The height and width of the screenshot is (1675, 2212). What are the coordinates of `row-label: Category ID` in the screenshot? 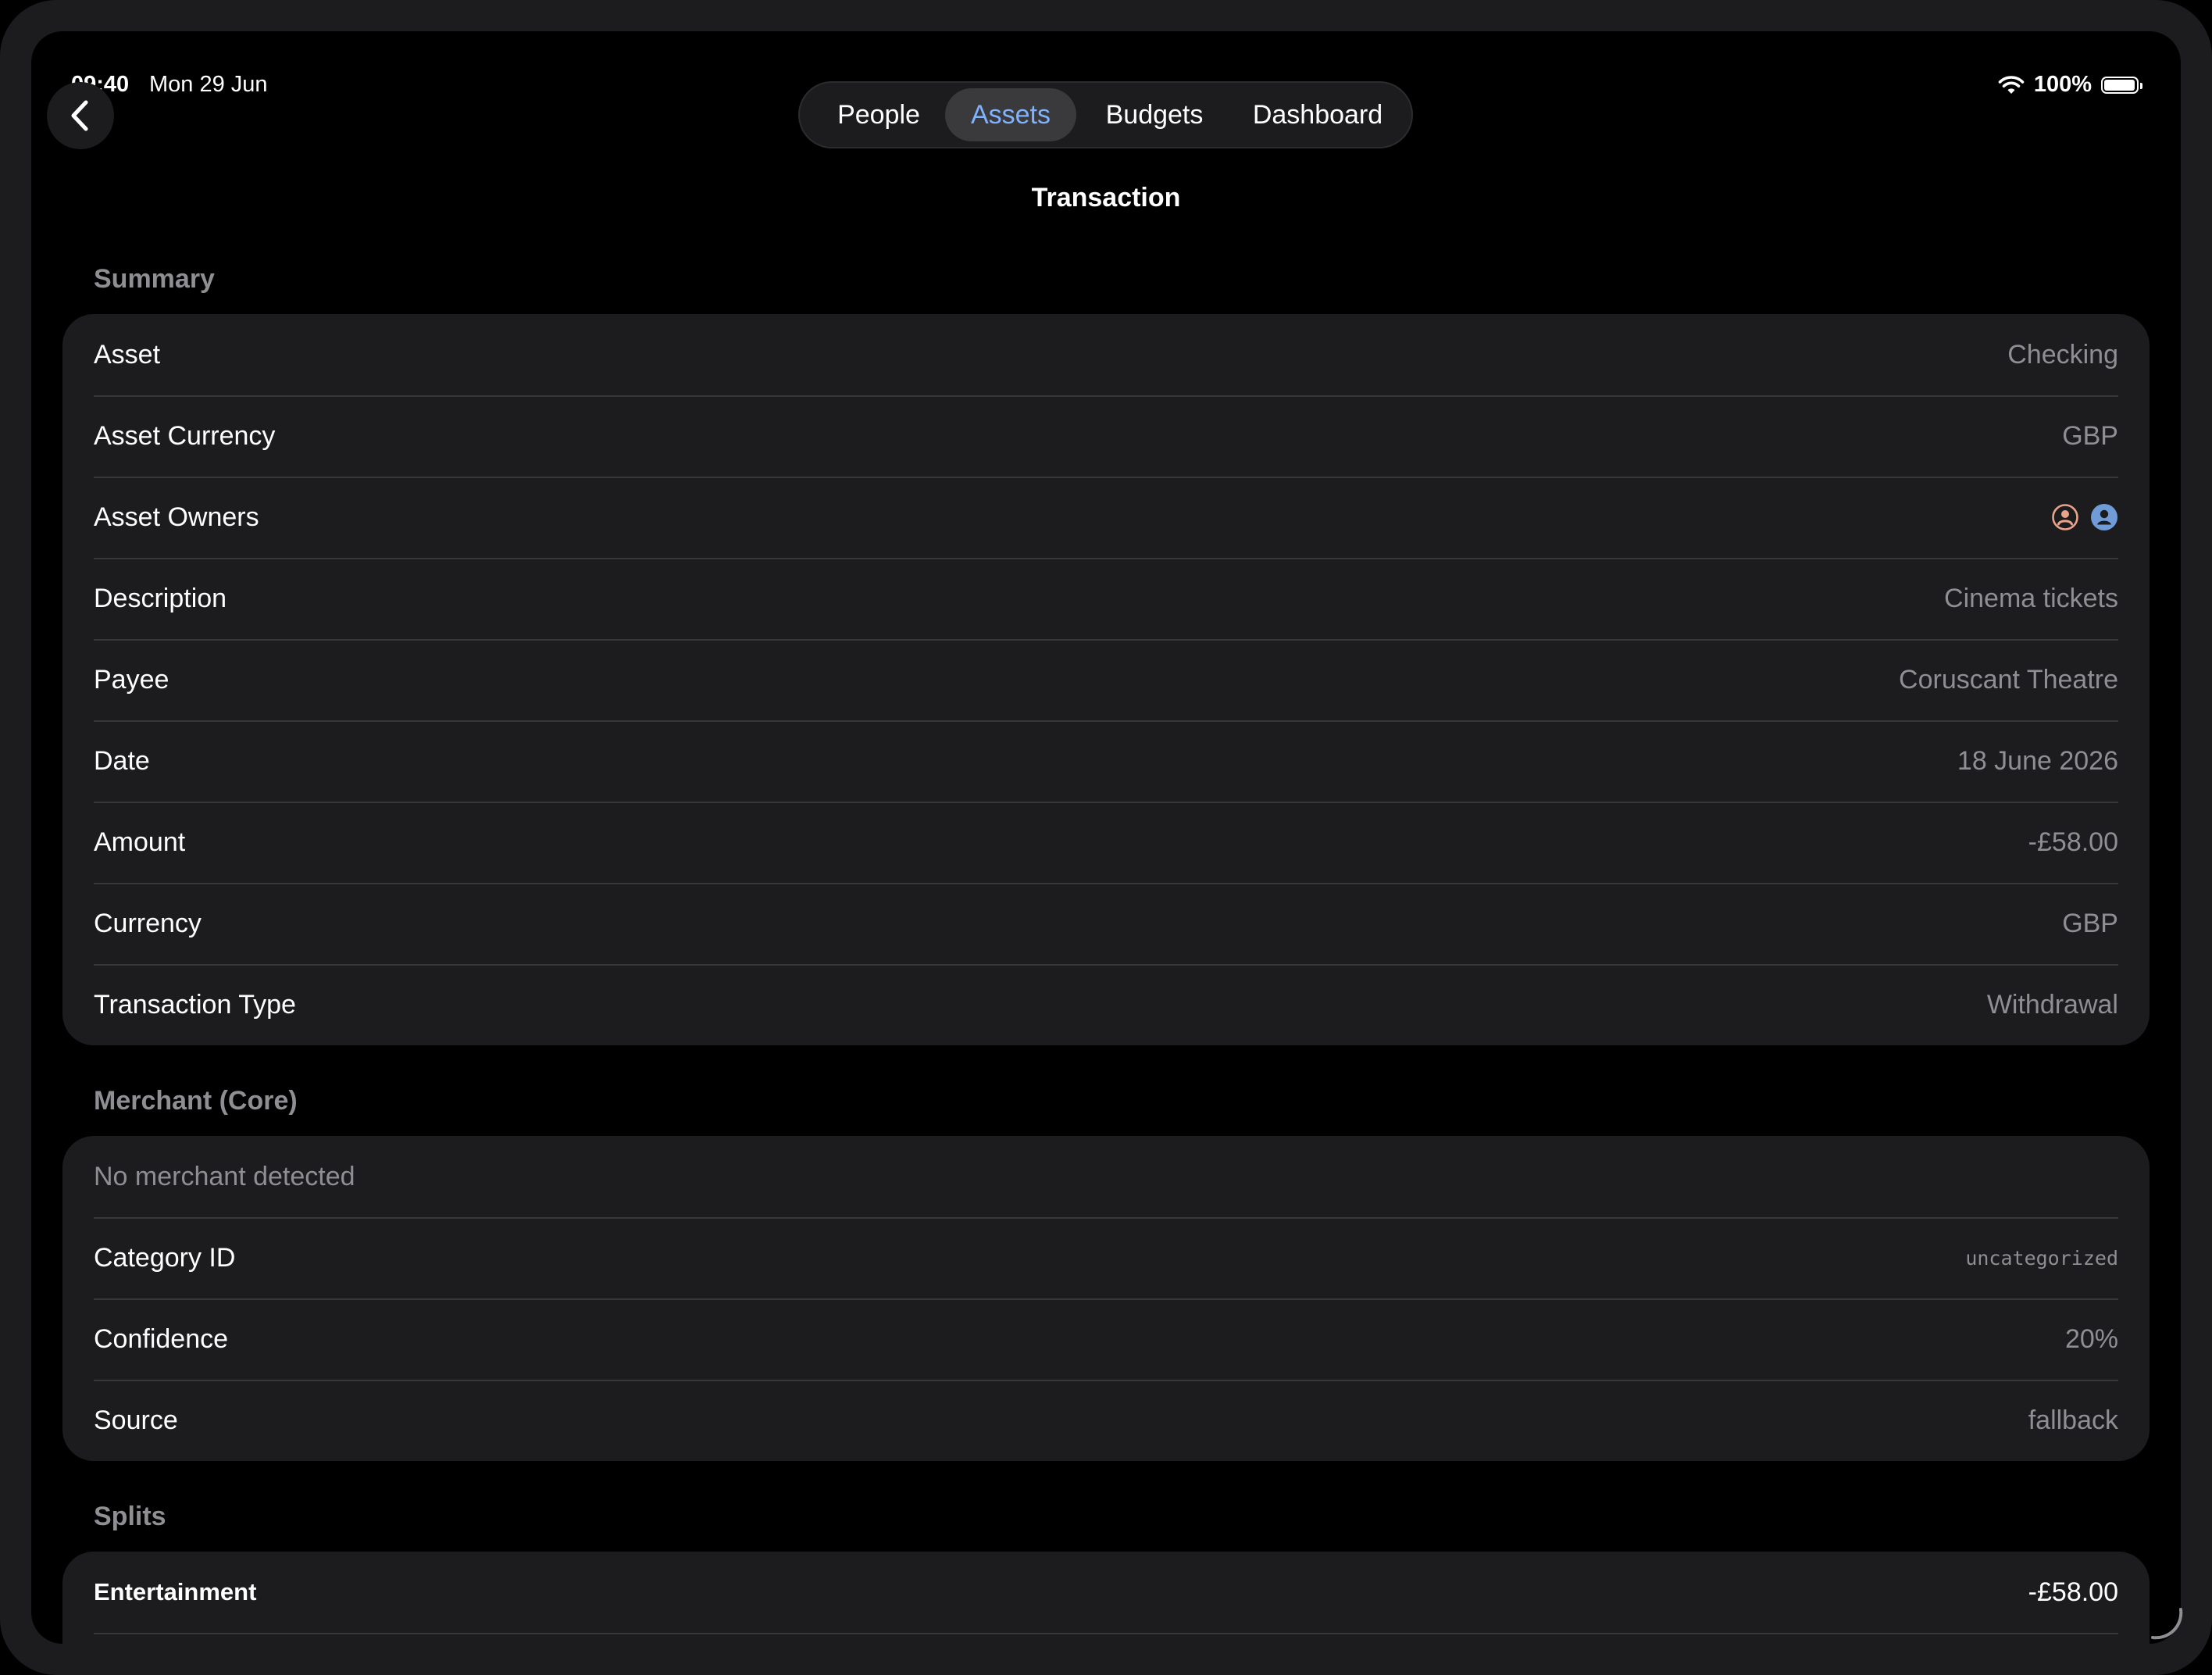 It's located at (165, 1257).